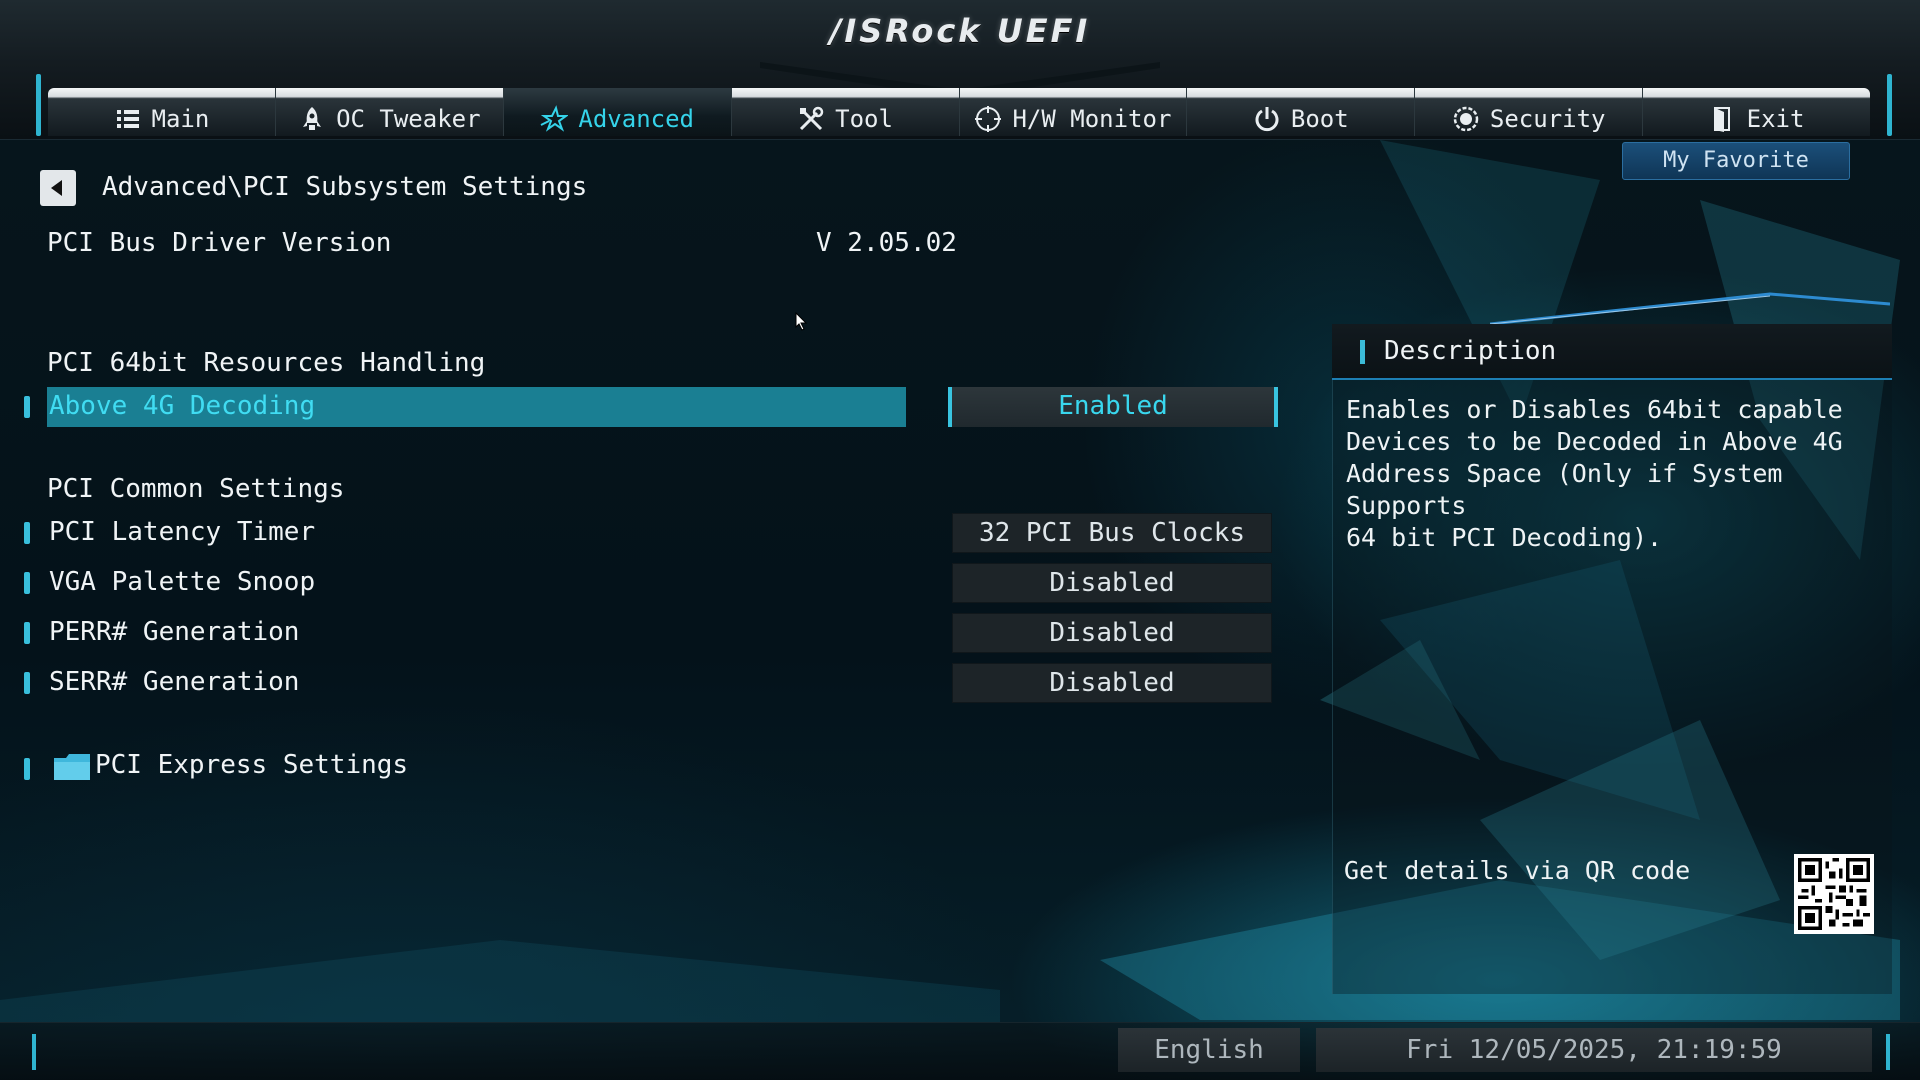 The height and width of the screenshot is (1080, 1920). I want to click on tab-security: Security, so click(1529, 112).